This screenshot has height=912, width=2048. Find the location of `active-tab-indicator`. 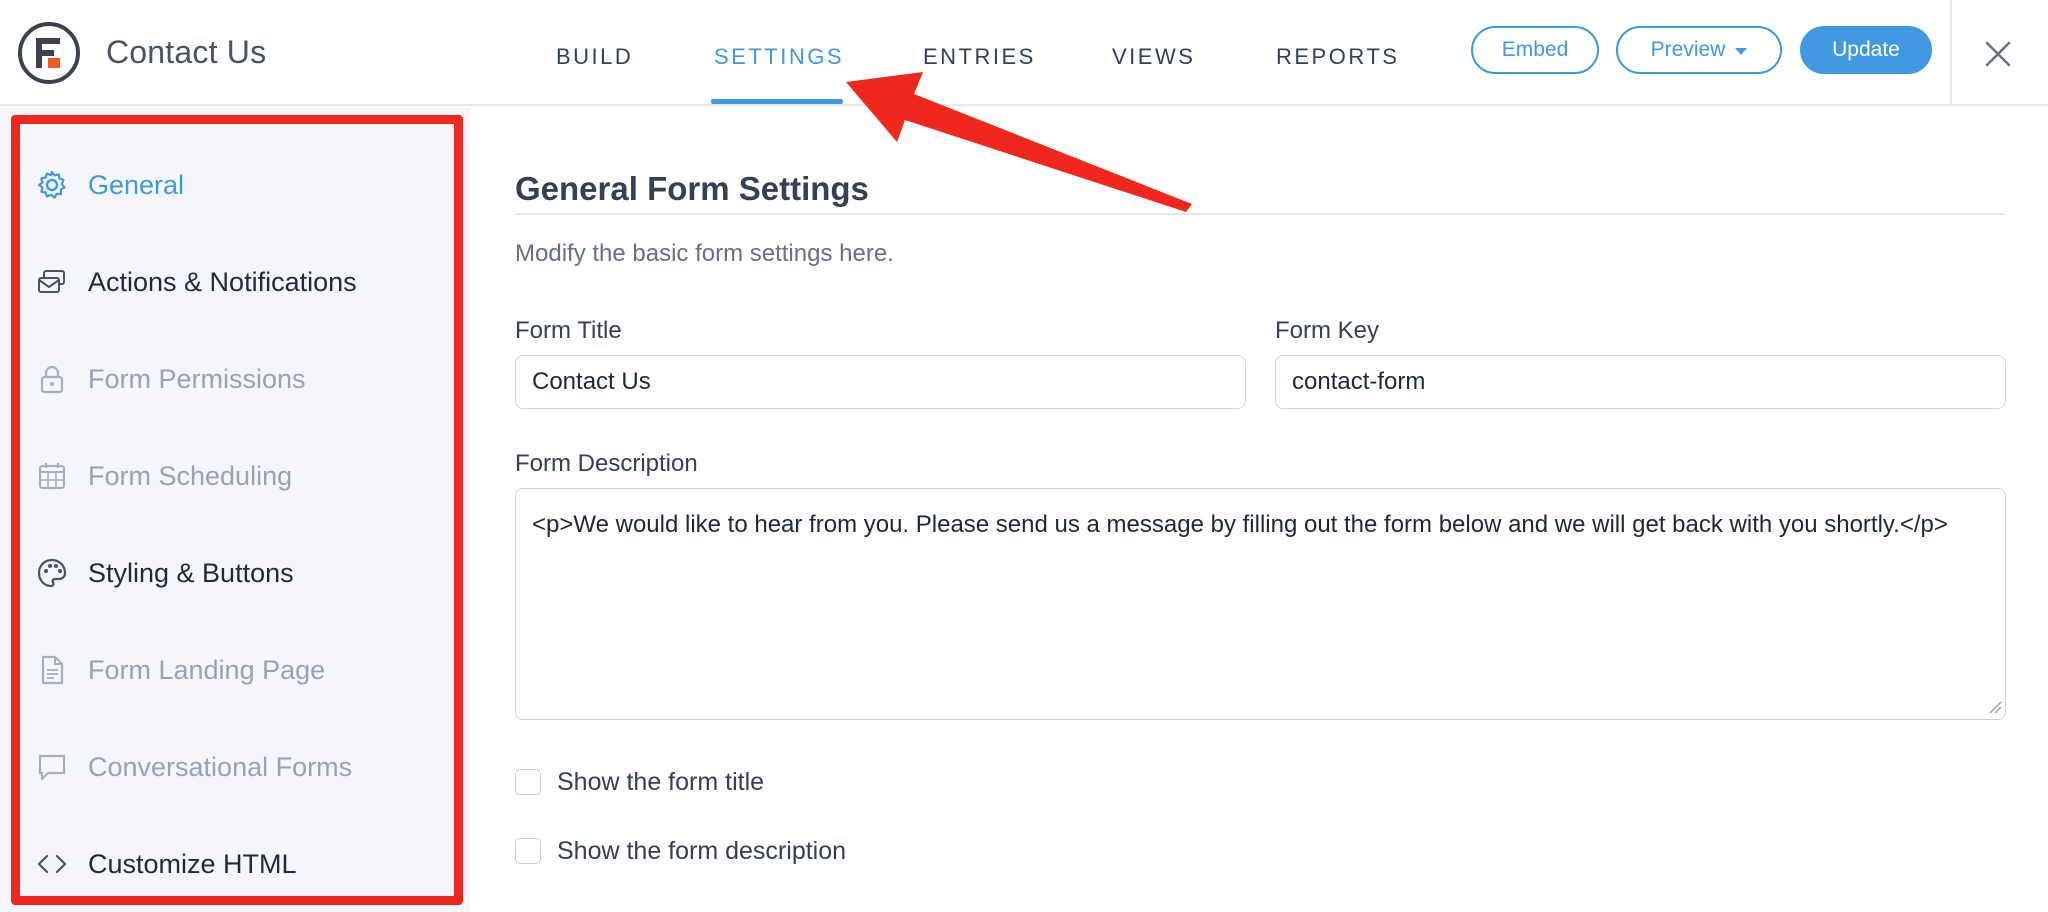

active-tab-indicator is located at coordinates (777, 101).